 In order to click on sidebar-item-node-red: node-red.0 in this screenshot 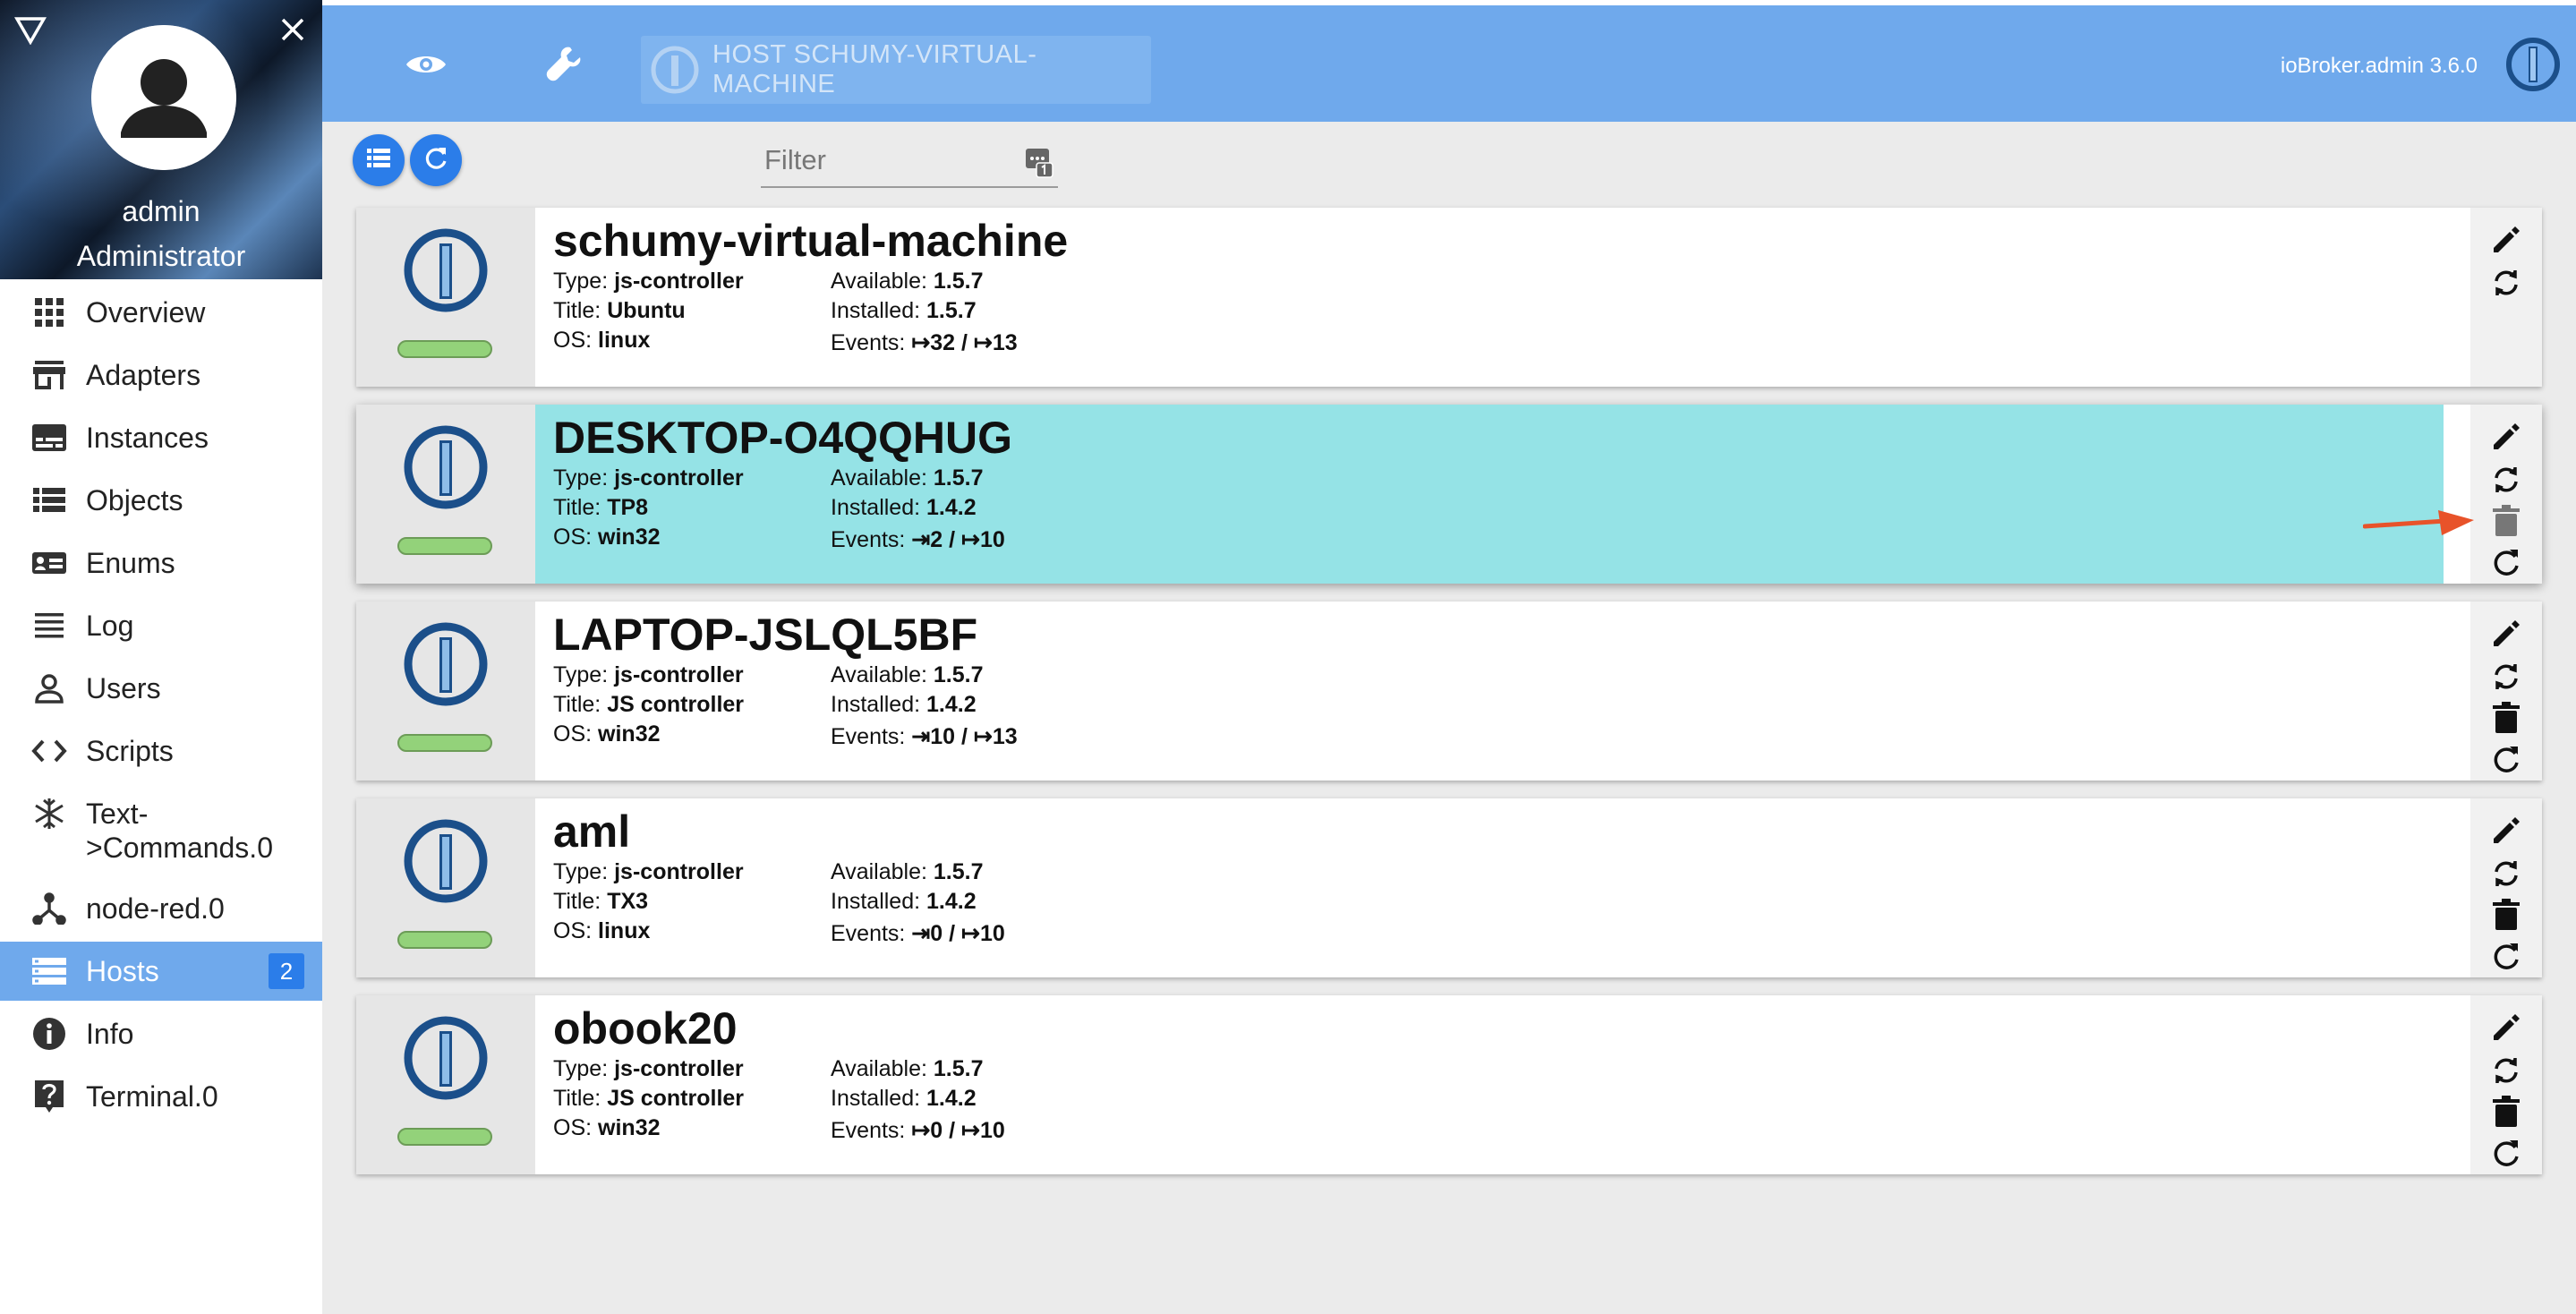, I will do `click(161, 908)`.